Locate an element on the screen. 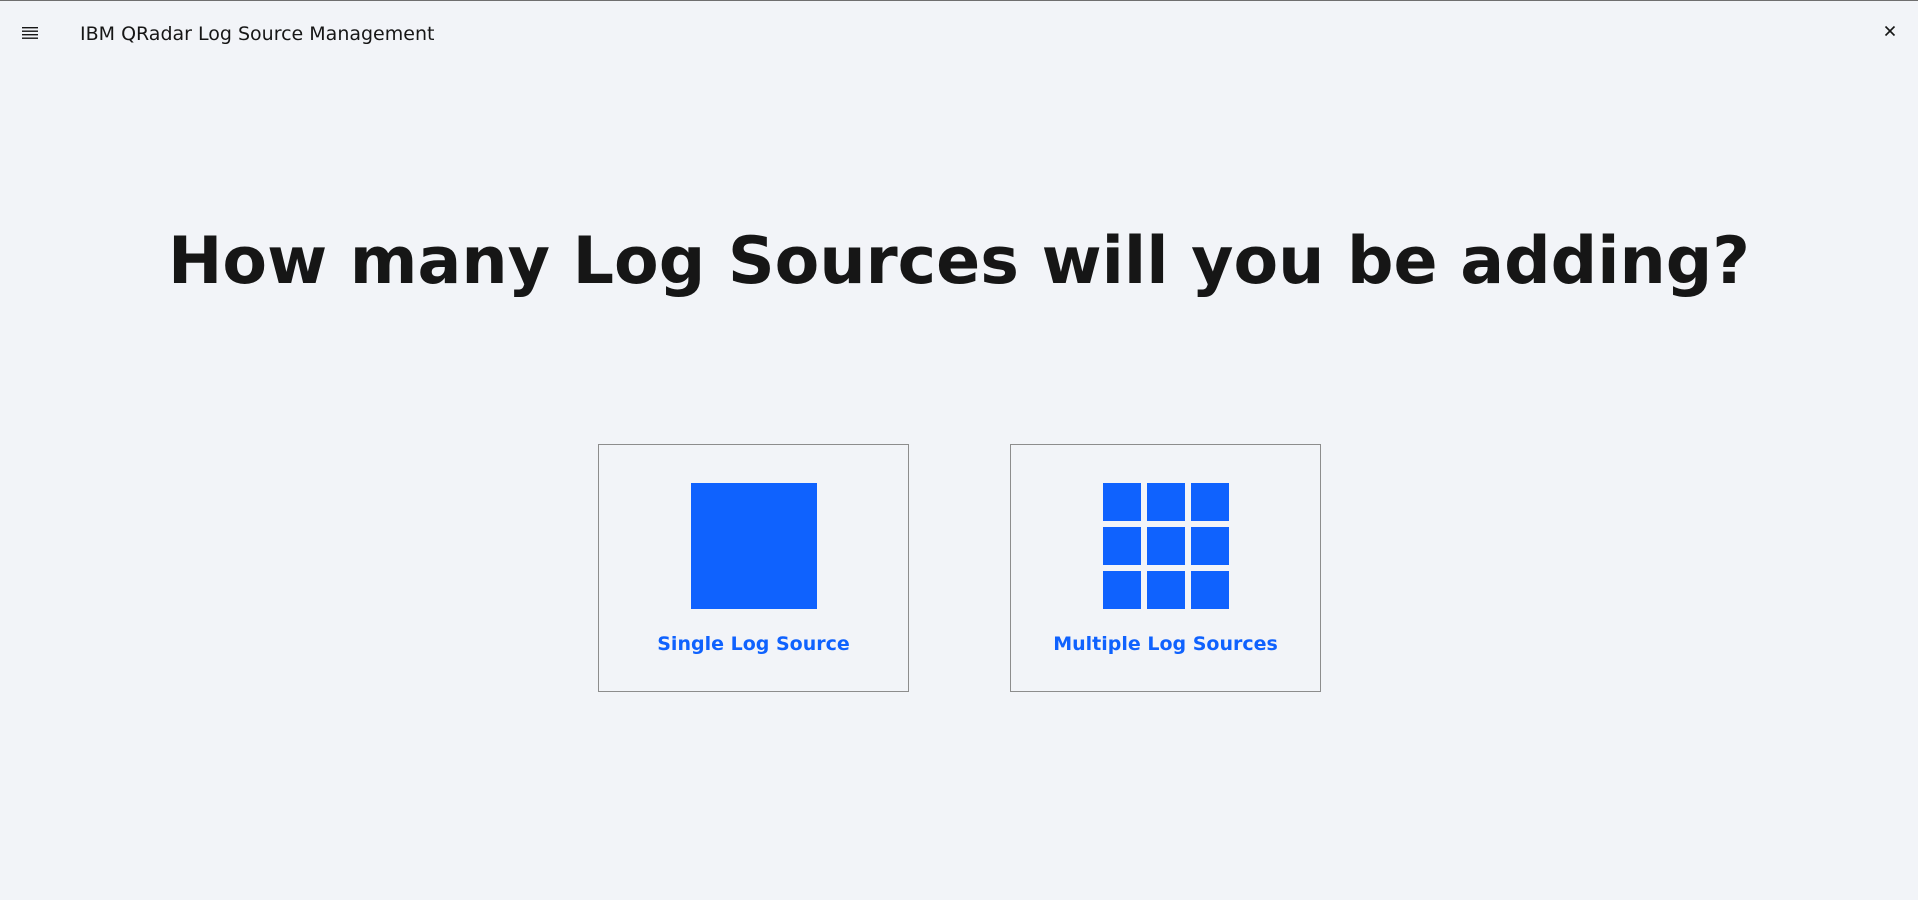 This screenshot has width=1918, height=900. multiple-log-sources-label: Multiple Log Sources is located at coordinates (1165, 644).